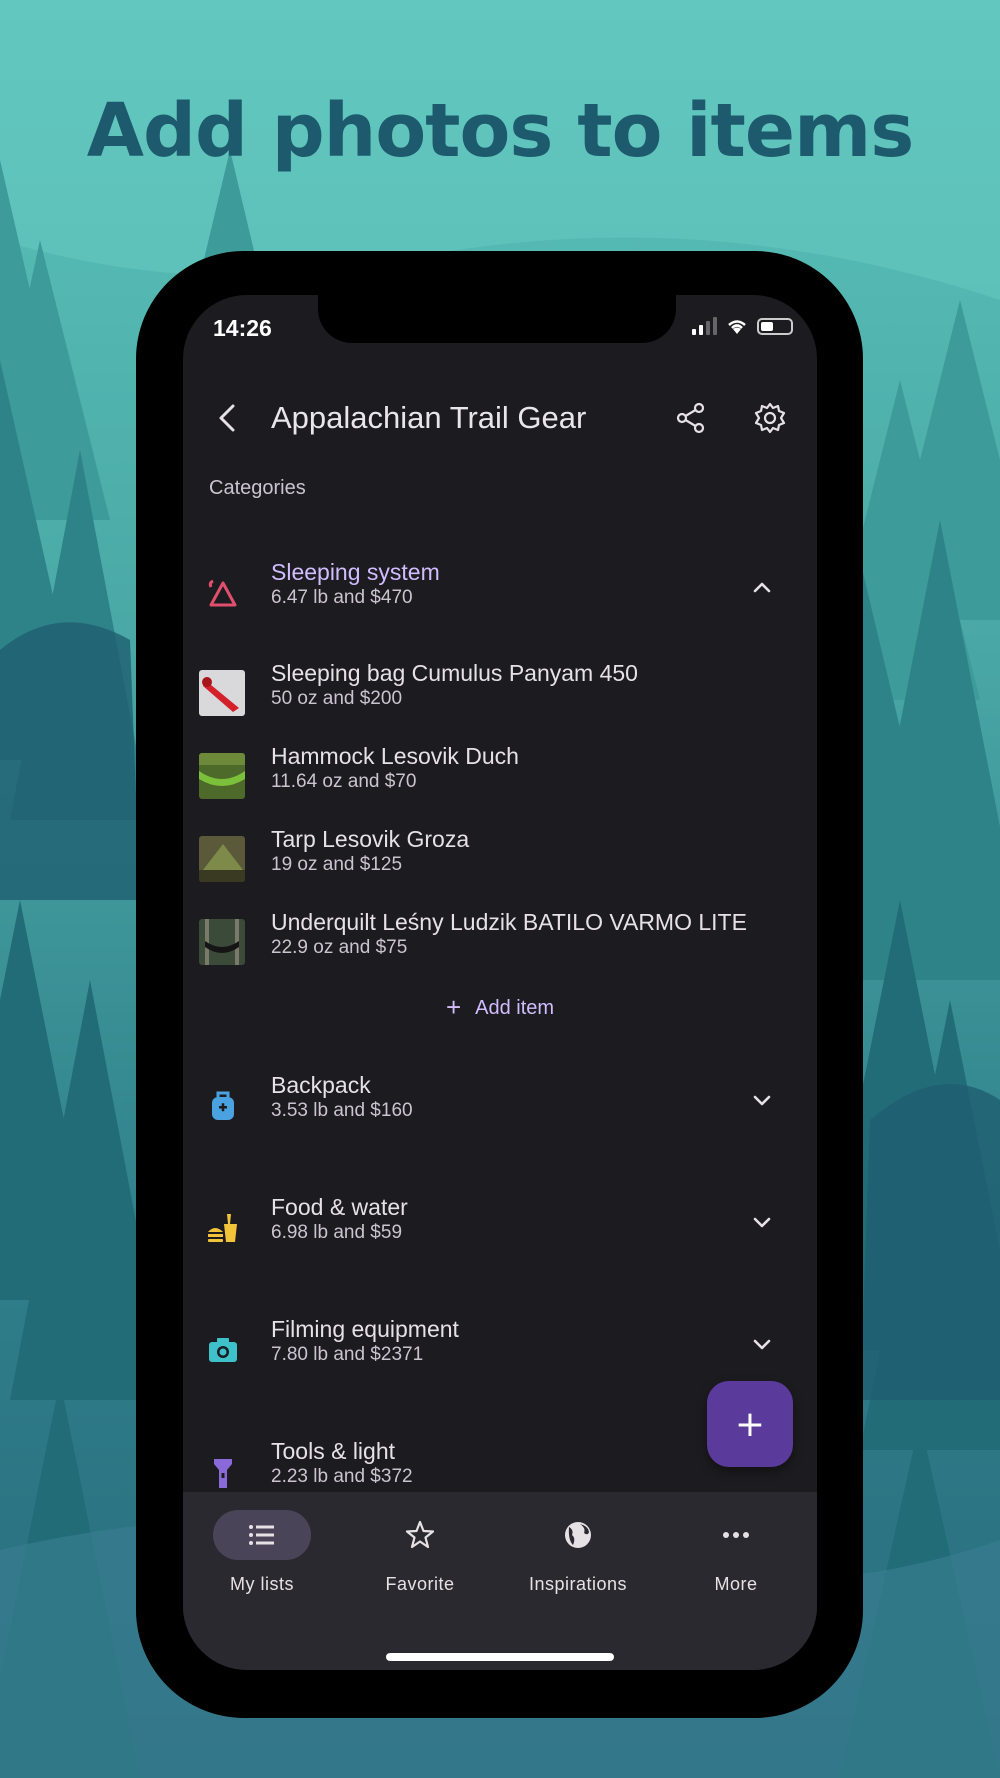 The height and width of the screenshot is (1778, 1000). Describe the element at coordinates (578, 1535) in the screenshot. I see `globe-icon` at that location.